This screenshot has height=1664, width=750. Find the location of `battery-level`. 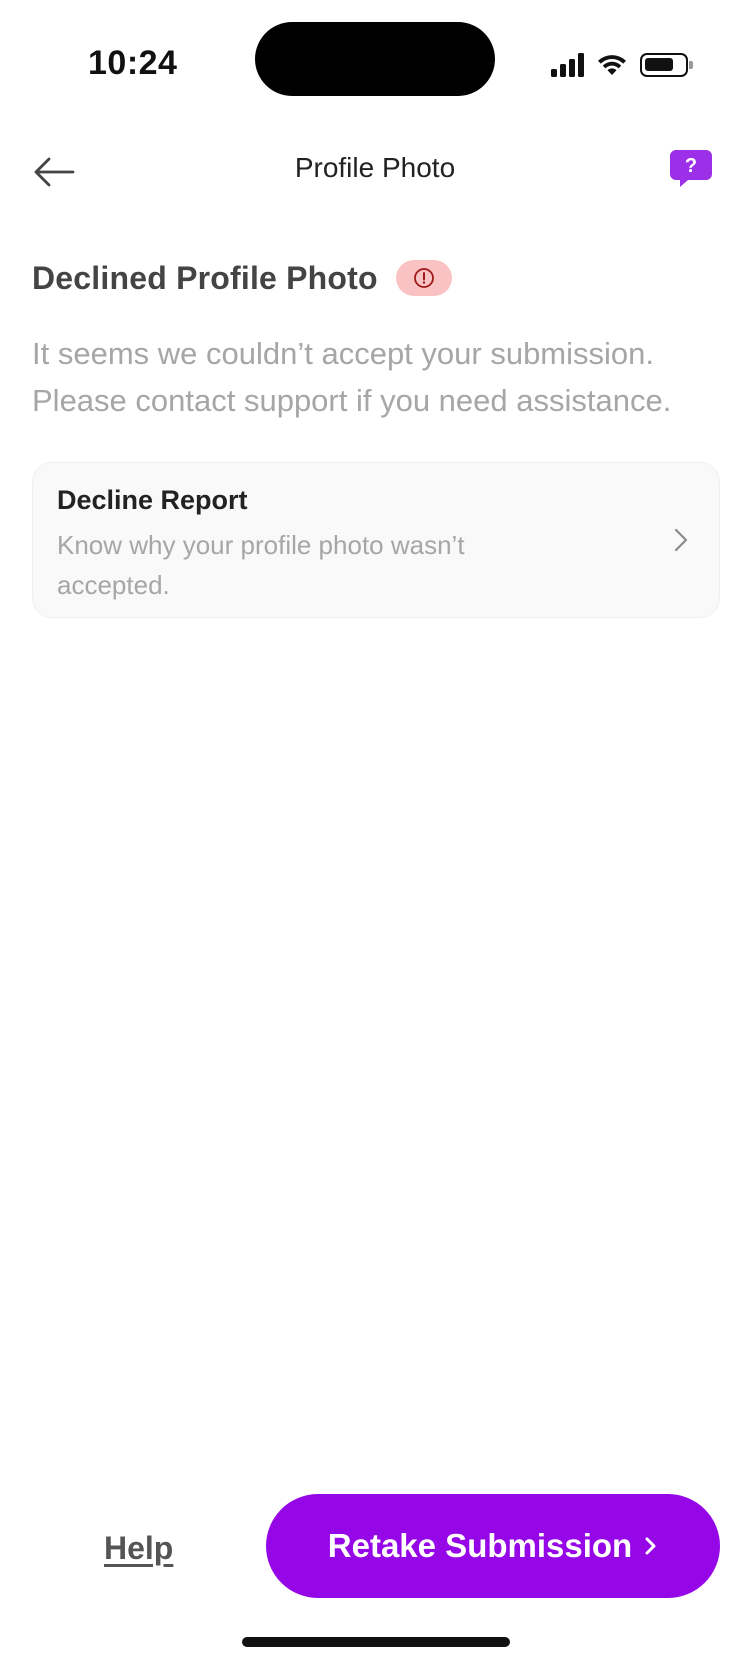

battery-level is located at coordinates (659, 64).